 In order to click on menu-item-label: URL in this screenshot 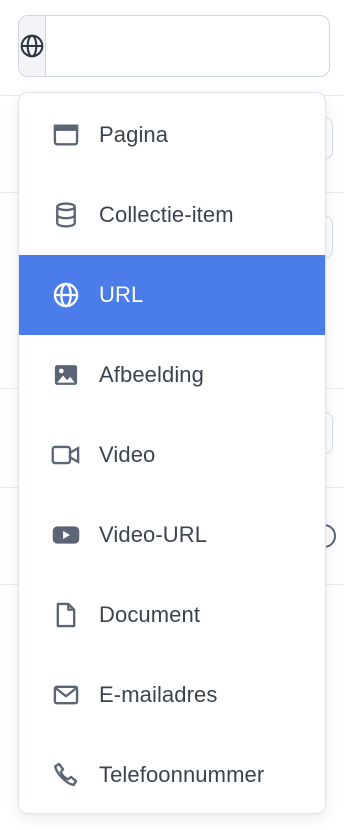, I will do `click(121, 294)`.